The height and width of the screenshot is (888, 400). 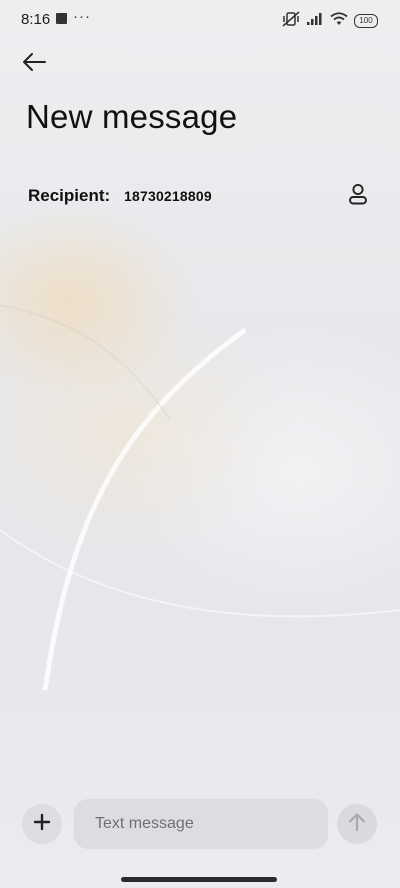 What do you see at coordinates (200, 19) in the screenshot?
I see `status-bar: 8:16 ··· 100` at bounding box center [200, 19].